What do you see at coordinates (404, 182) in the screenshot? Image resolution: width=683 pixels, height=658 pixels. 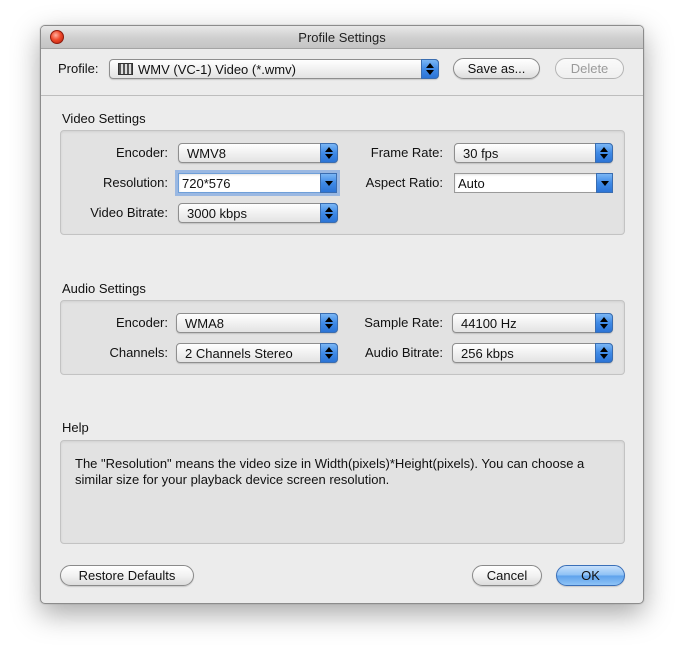 I see `aspect-ratio-label: Aspect Ratio:` at bounding box center [404, 182].